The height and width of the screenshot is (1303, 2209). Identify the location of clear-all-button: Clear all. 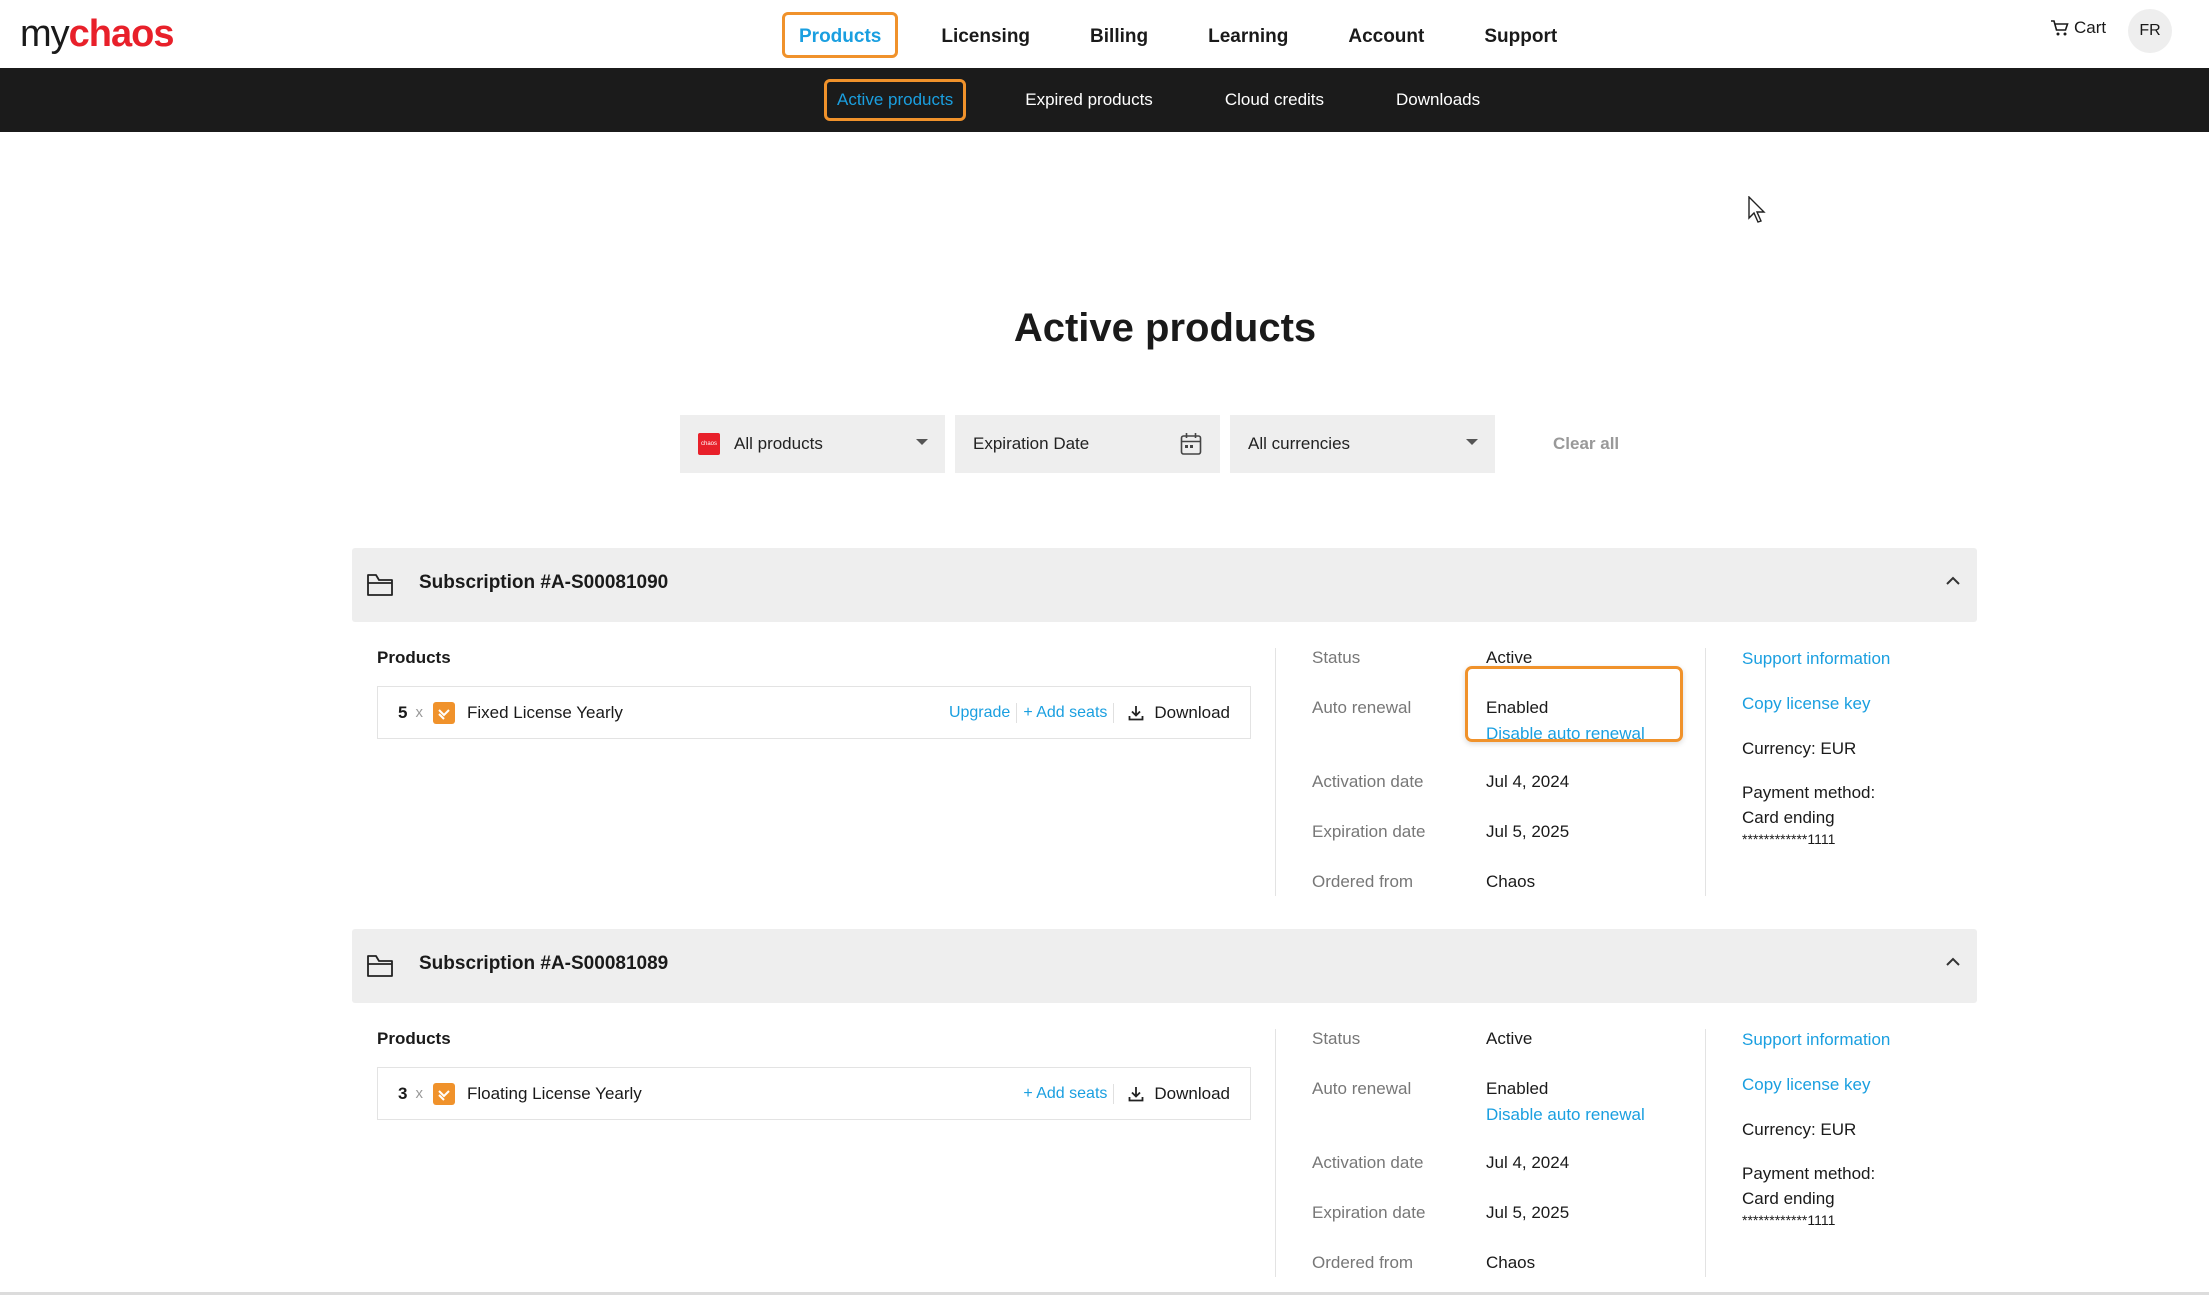
(1586, 444).